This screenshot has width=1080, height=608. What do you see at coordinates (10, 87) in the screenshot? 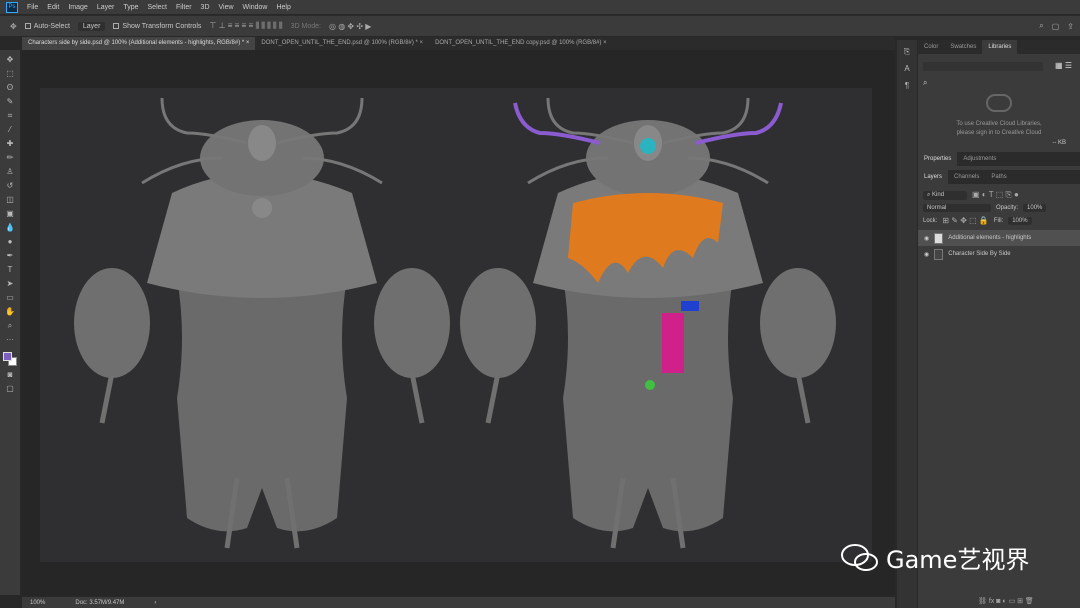
I see `lasso-tool-icon: ʘ` at bounding box center [10, 87].